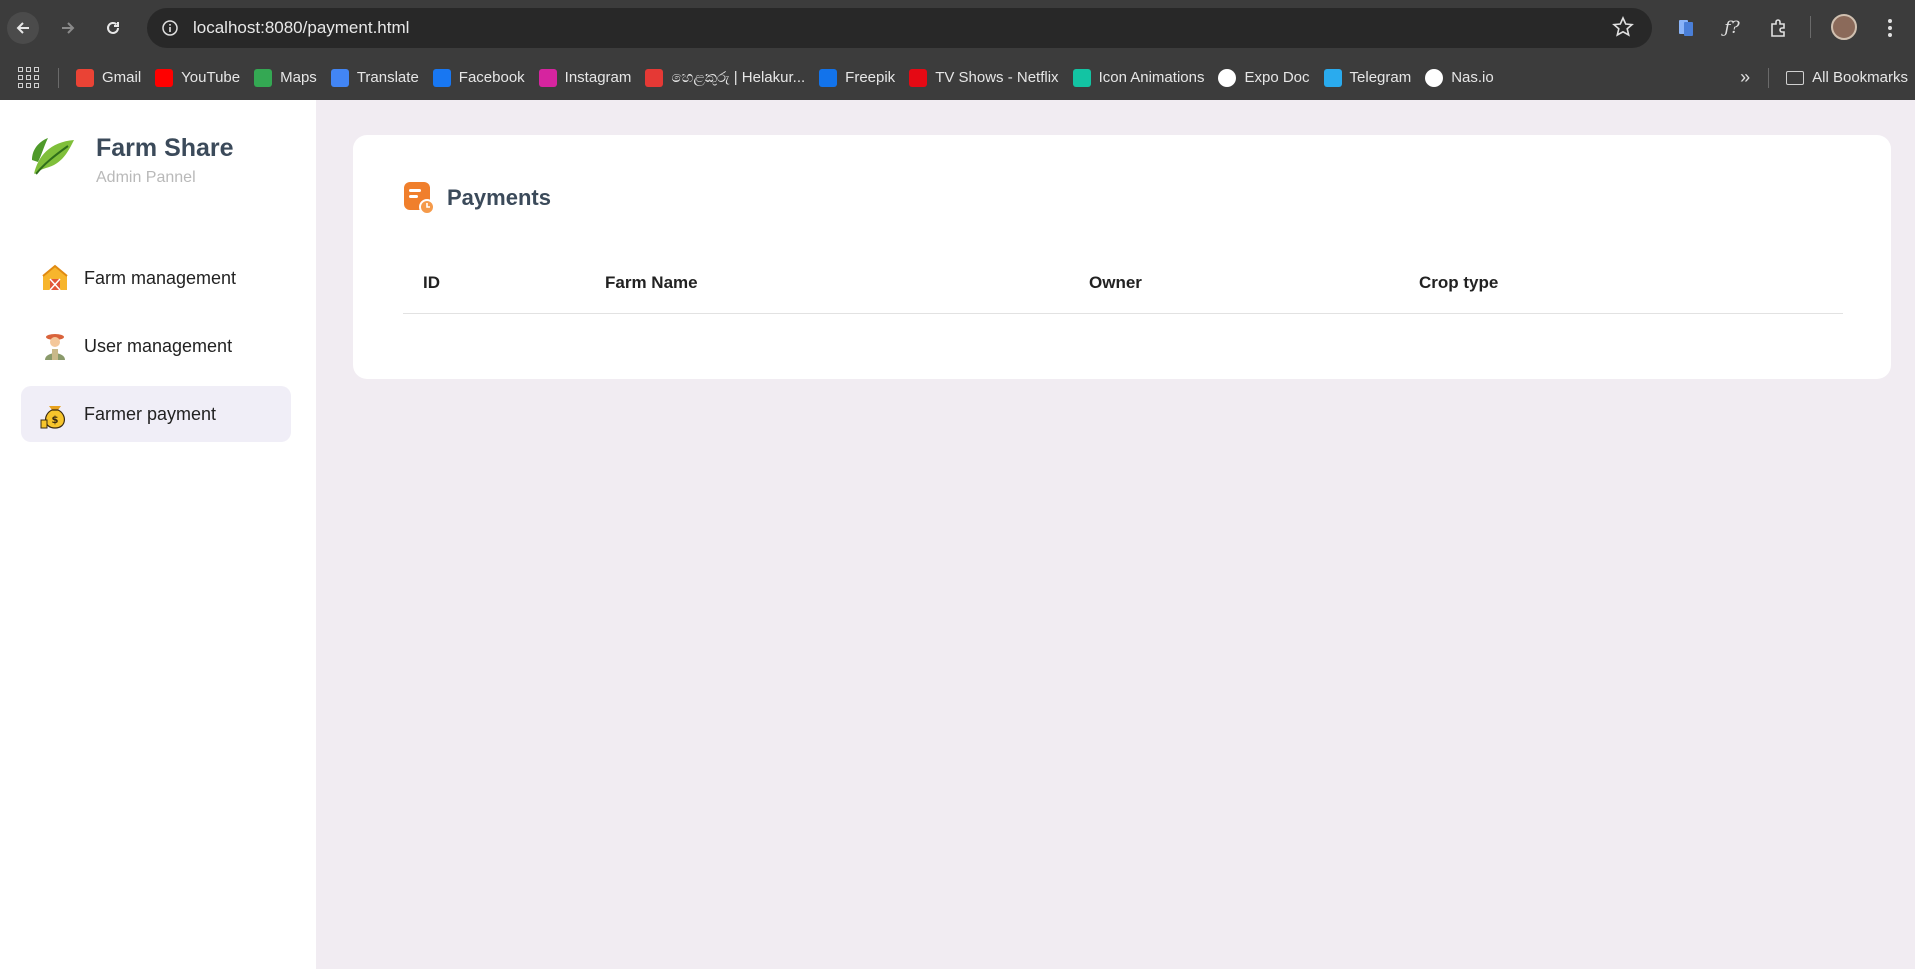 This screenshot has height=969, width=1915. I want to click on bookmark-translate: Translate, so click(375, 78).